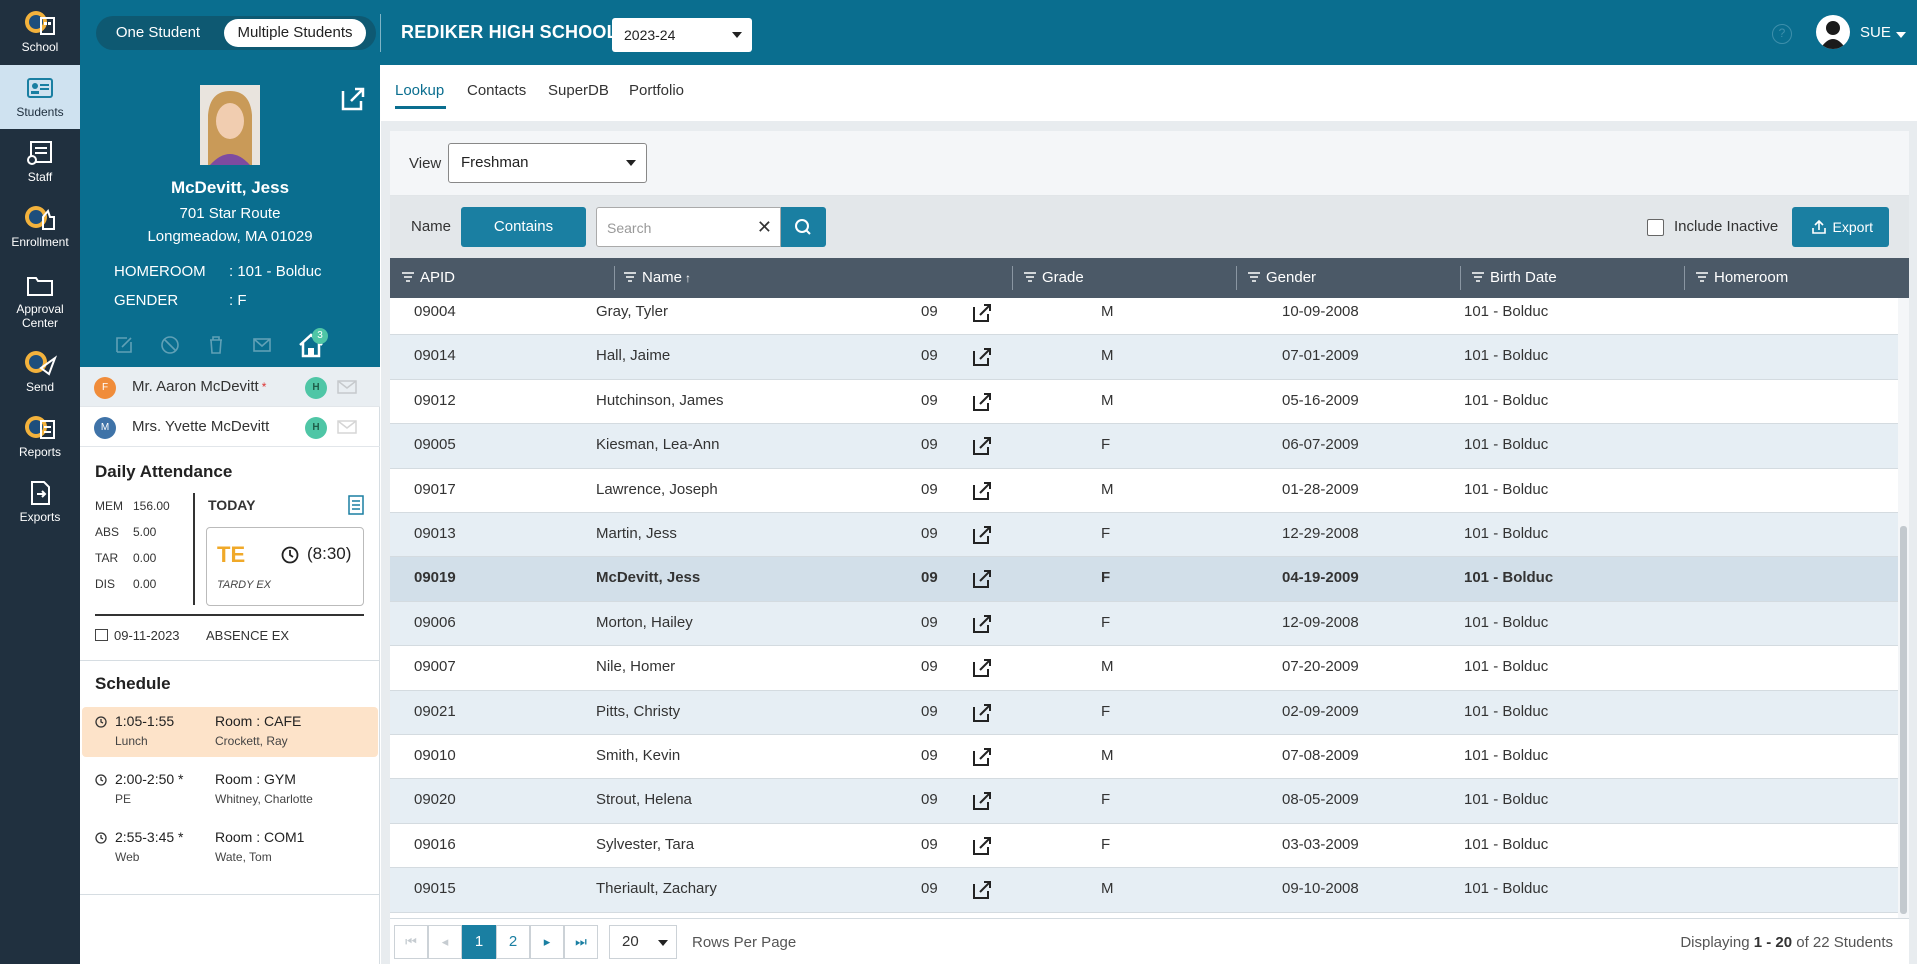  What do you see at coordinates (502, 278) in the screenshot?
I see `column-header-apid: APID` at bounding box center [502, 278].